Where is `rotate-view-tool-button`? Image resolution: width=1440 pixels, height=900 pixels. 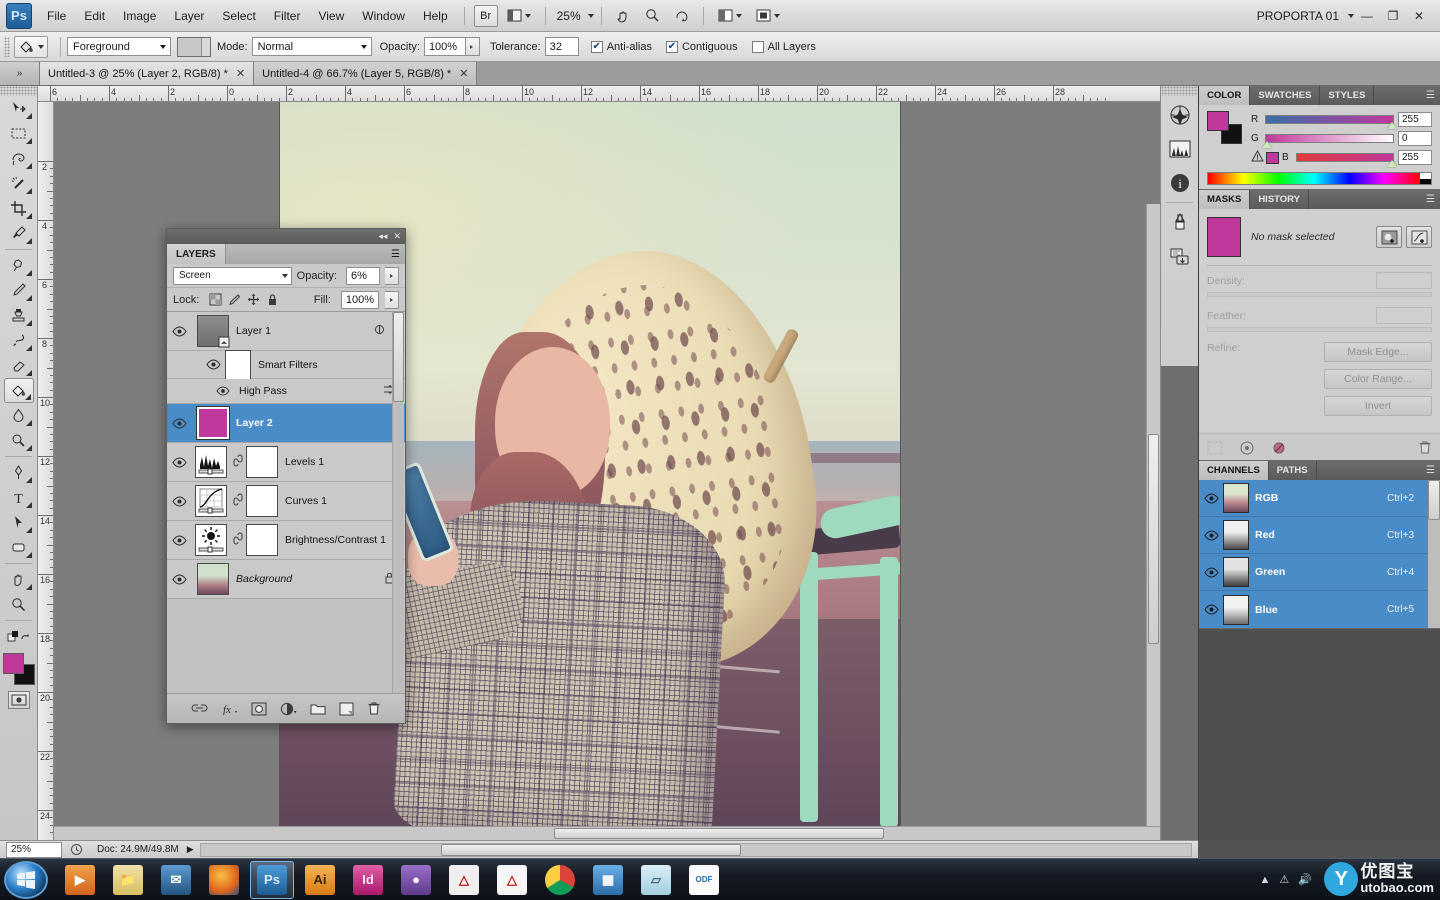 rotate-view-tool-button is located at coordinates (681, 16).